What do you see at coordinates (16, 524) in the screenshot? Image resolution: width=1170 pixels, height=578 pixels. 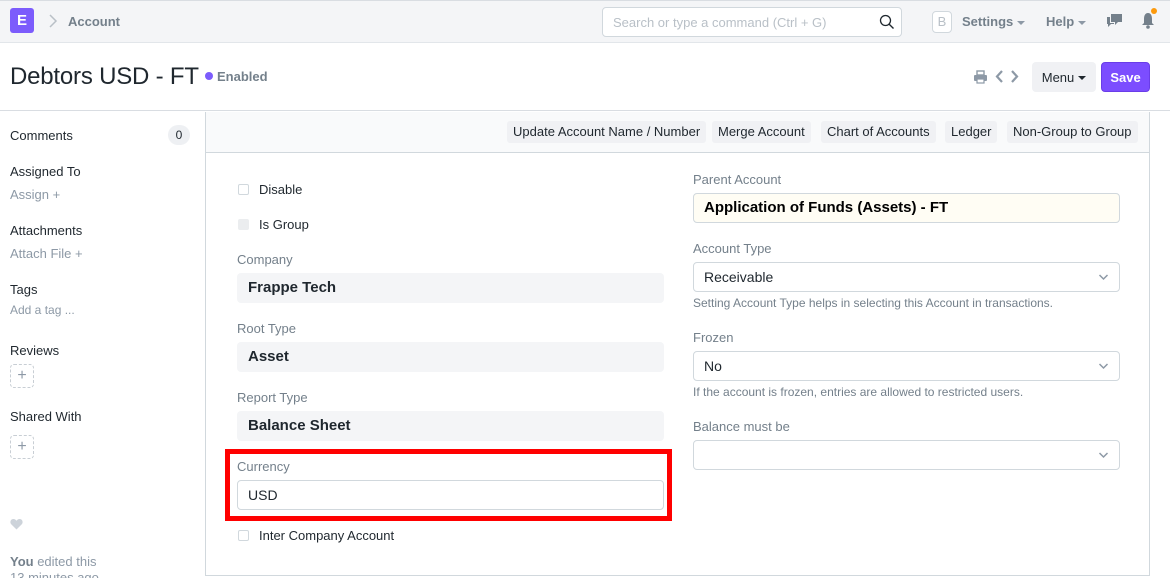 I see `like-heart-icon` at bounding box center [16, 524].